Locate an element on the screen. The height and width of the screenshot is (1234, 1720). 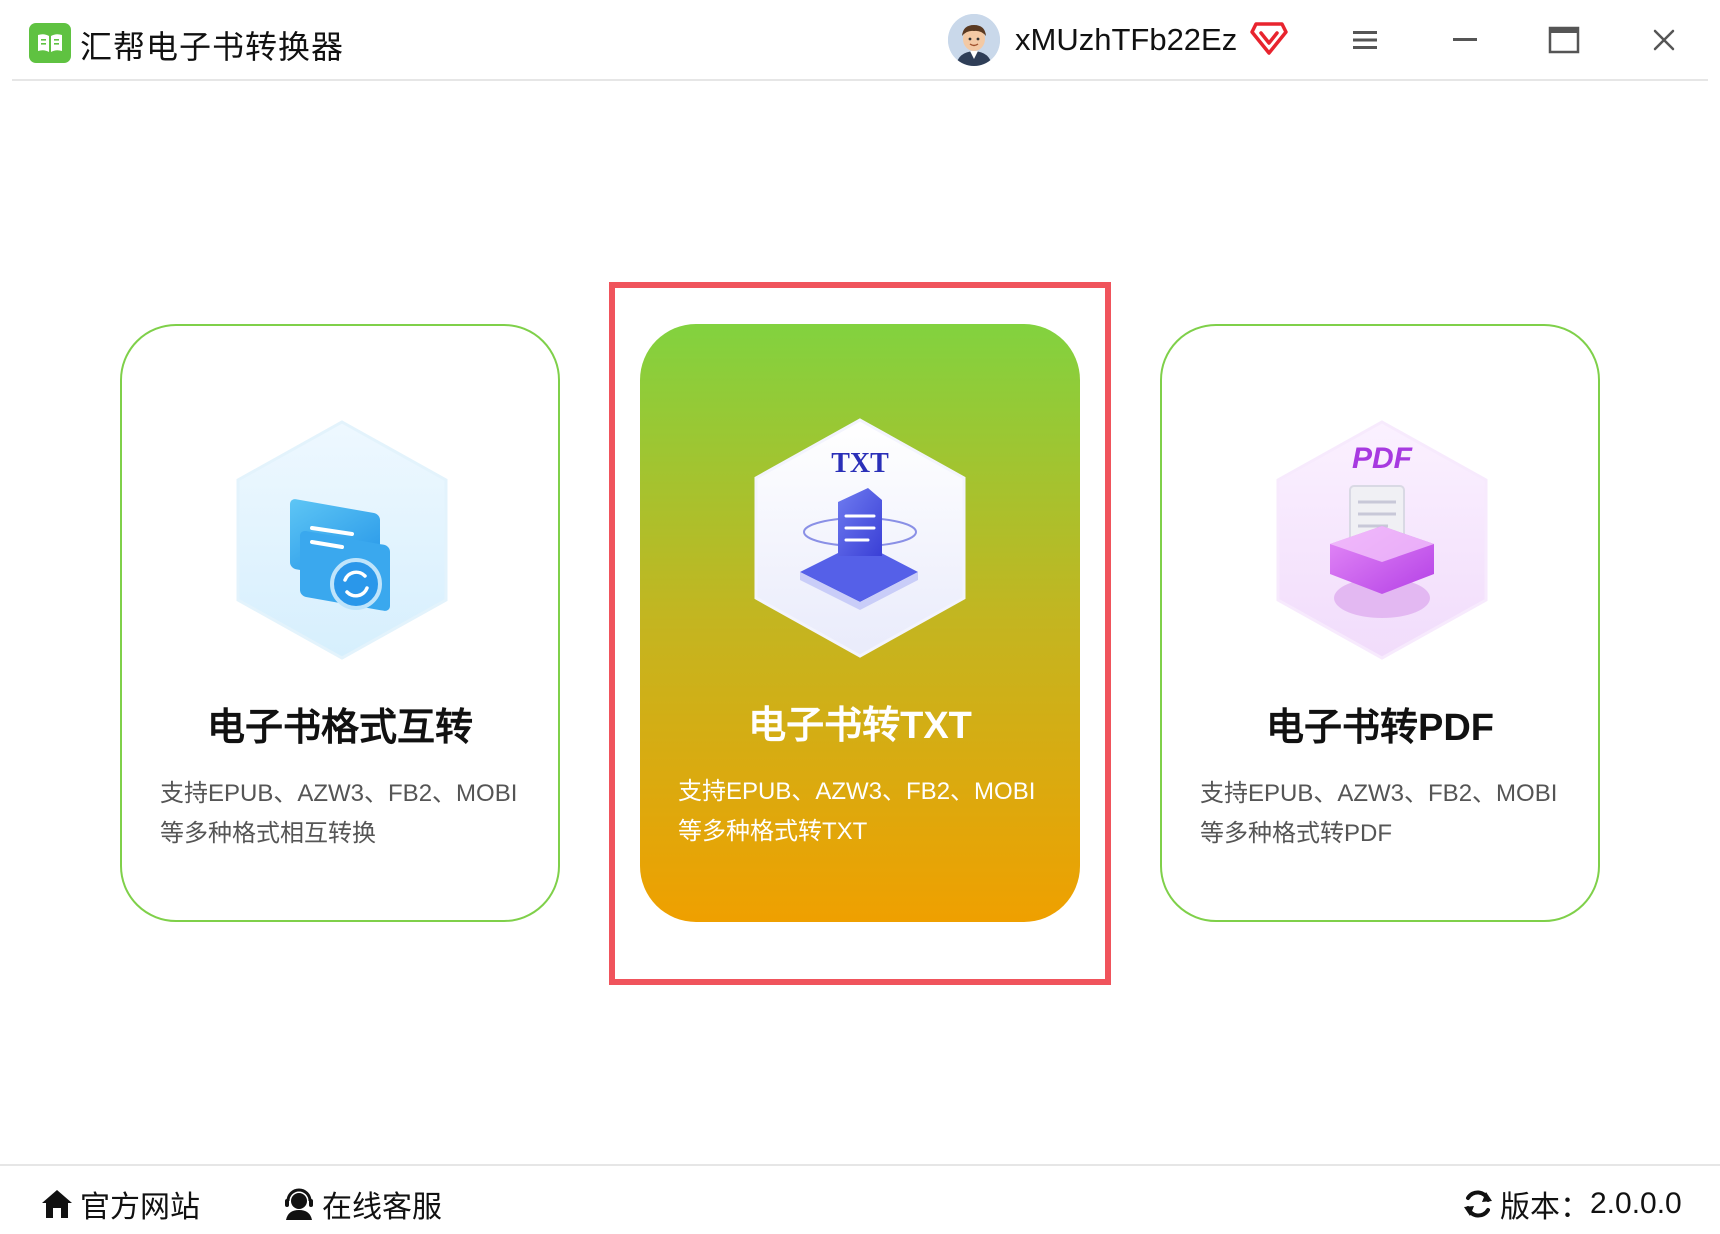
vip-diamond-icon is located at coordinates (1269, 38).